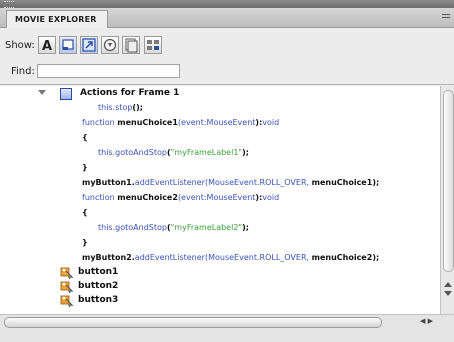 This screenshot has width=454, height=342. I want to click on scroll-left-right-arrows-icon: ◀ ▶, so click(426, 321).